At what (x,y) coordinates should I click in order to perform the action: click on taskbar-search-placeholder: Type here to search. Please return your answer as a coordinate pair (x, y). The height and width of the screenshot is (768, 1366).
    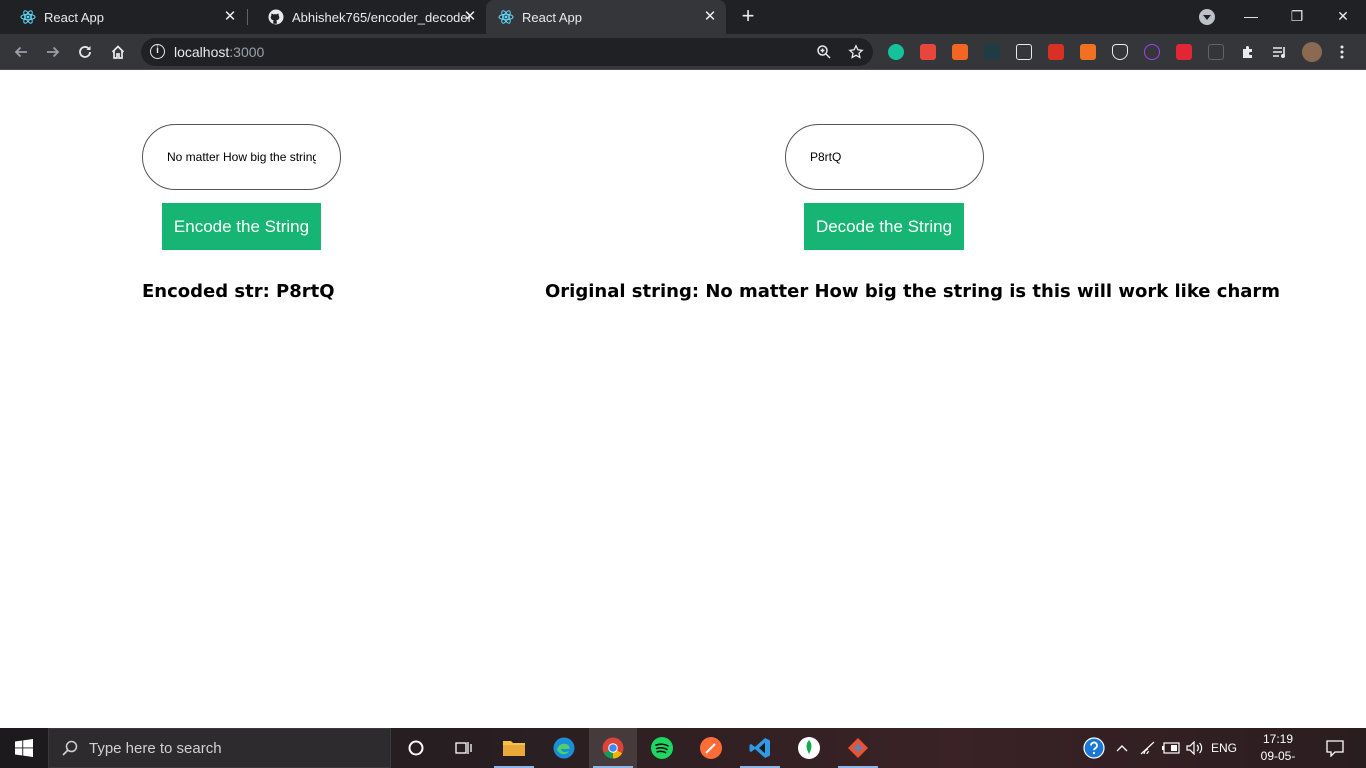
    Looking at the image, I should click on (155, 748).